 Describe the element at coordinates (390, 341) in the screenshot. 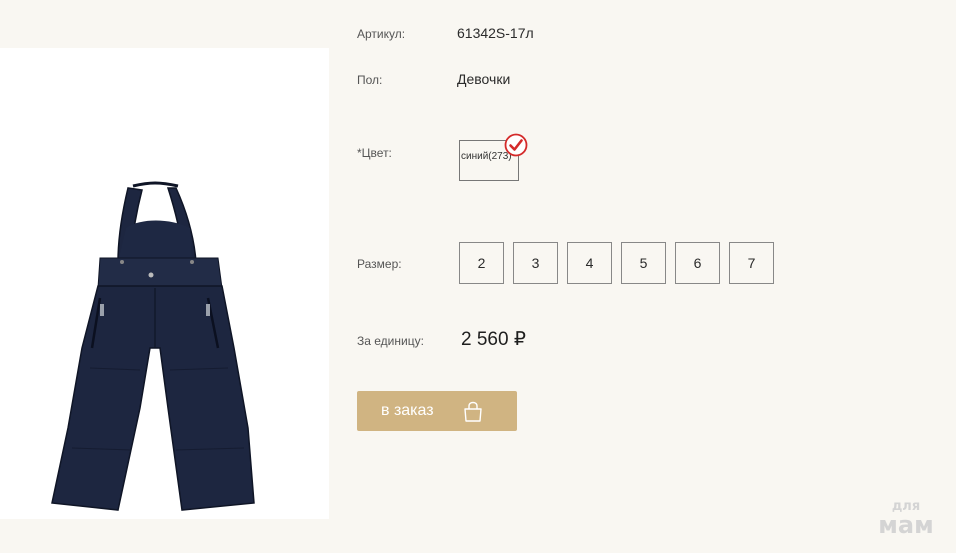

I see `price-label: За единицу:` at that location.